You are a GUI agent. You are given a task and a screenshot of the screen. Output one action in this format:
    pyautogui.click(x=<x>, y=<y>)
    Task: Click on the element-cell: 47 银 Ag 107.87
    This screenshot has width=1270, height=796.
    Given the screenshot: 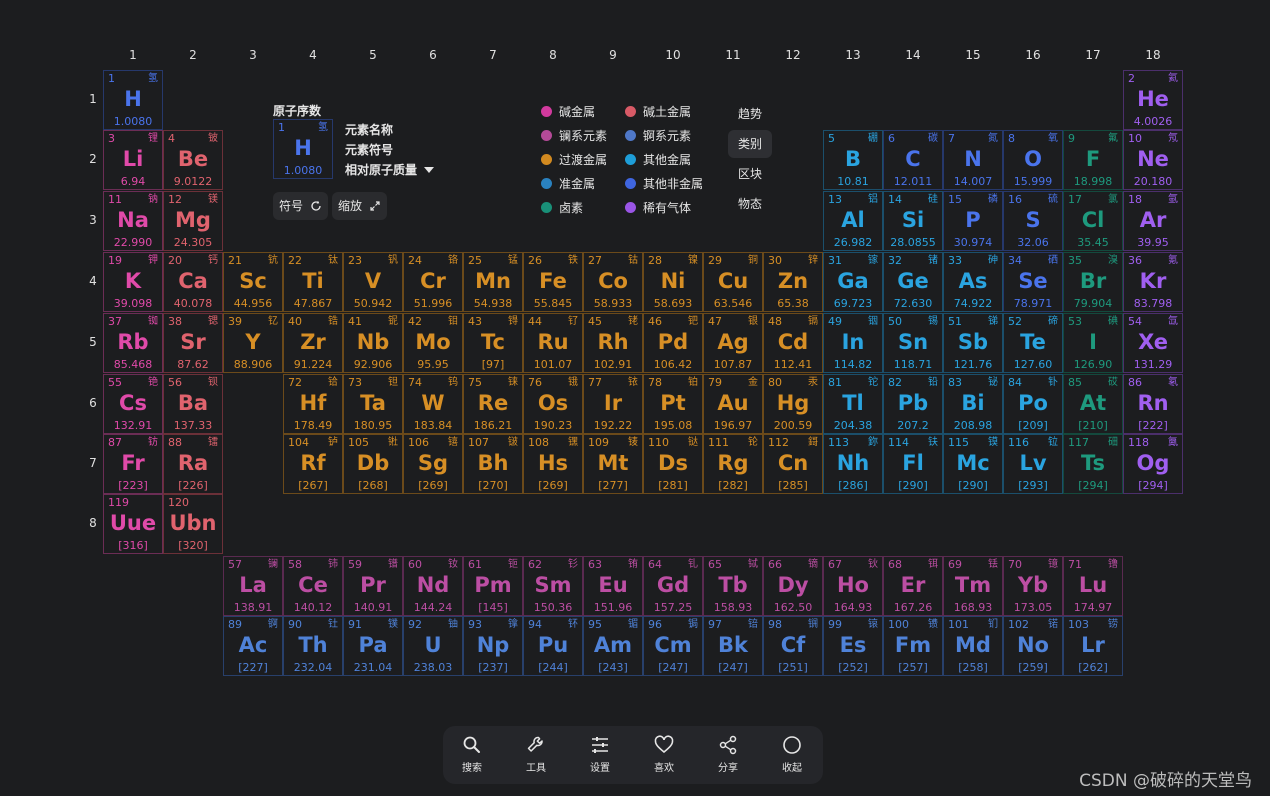 What is the action you would take?
    pyautogui.click(x=733, y=343)
    